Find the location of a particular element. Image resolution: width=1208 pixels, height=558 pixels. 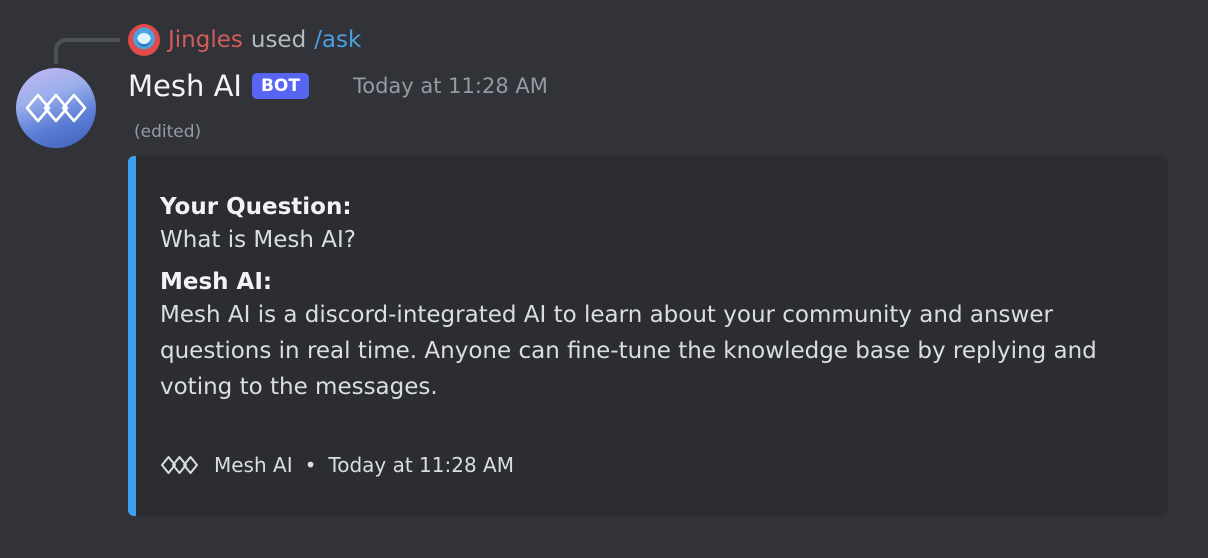

reply-username: Jingles is located at coordinates (205, 40).